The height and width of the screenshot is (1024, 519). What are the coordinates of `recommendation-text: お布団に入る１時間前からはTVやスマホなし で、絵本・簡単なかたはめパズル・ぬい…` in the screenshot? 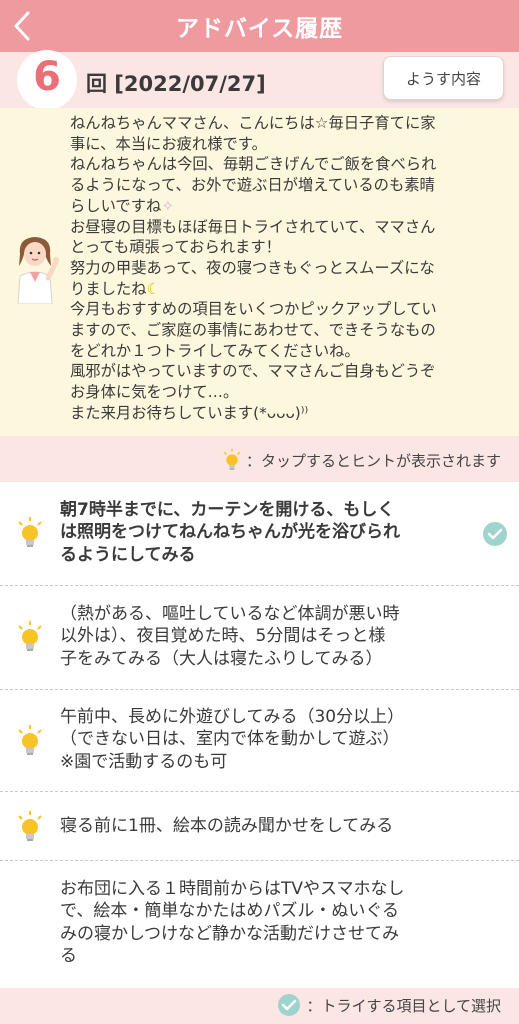 It's located at (232, 922).